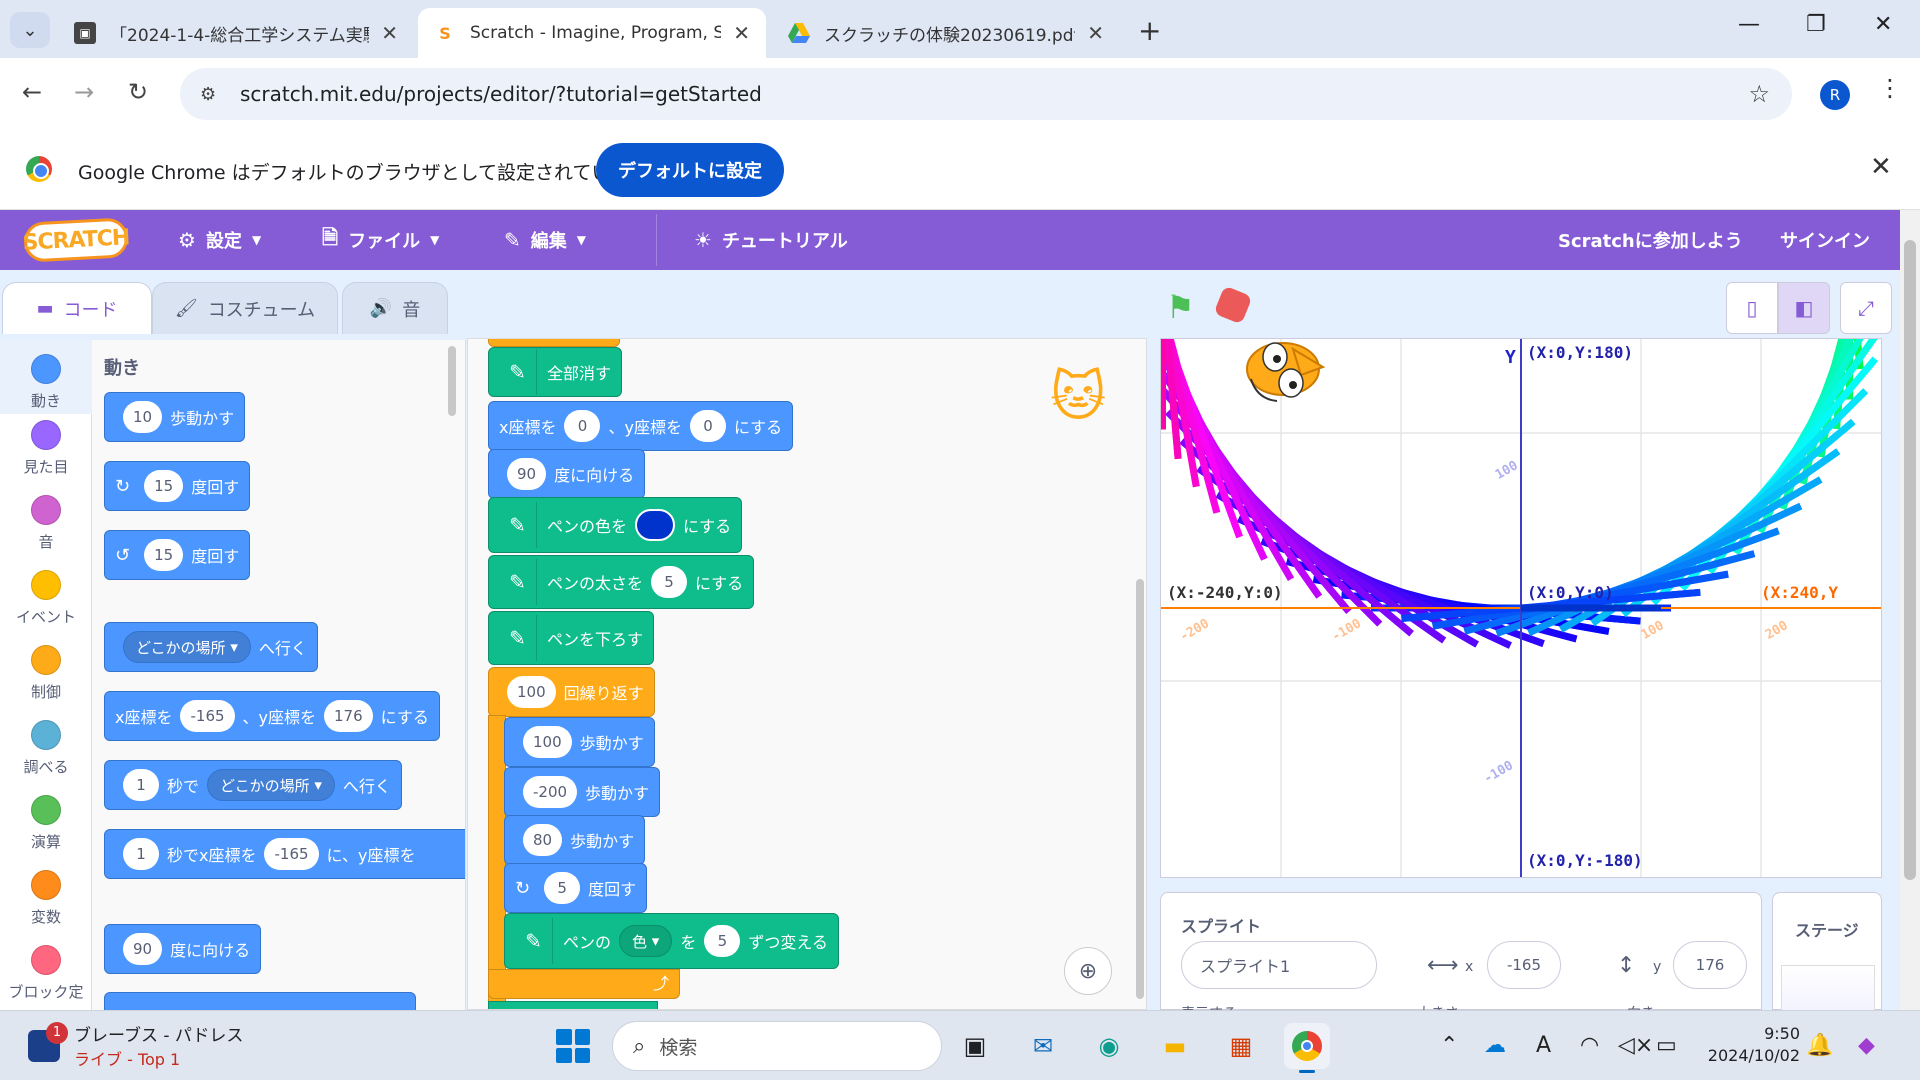  What do you see at coordinates (219, 240) in the screenshot?
I see `menu-settings: ⚙ 設定 ▼` at bounding box center [219, 240].